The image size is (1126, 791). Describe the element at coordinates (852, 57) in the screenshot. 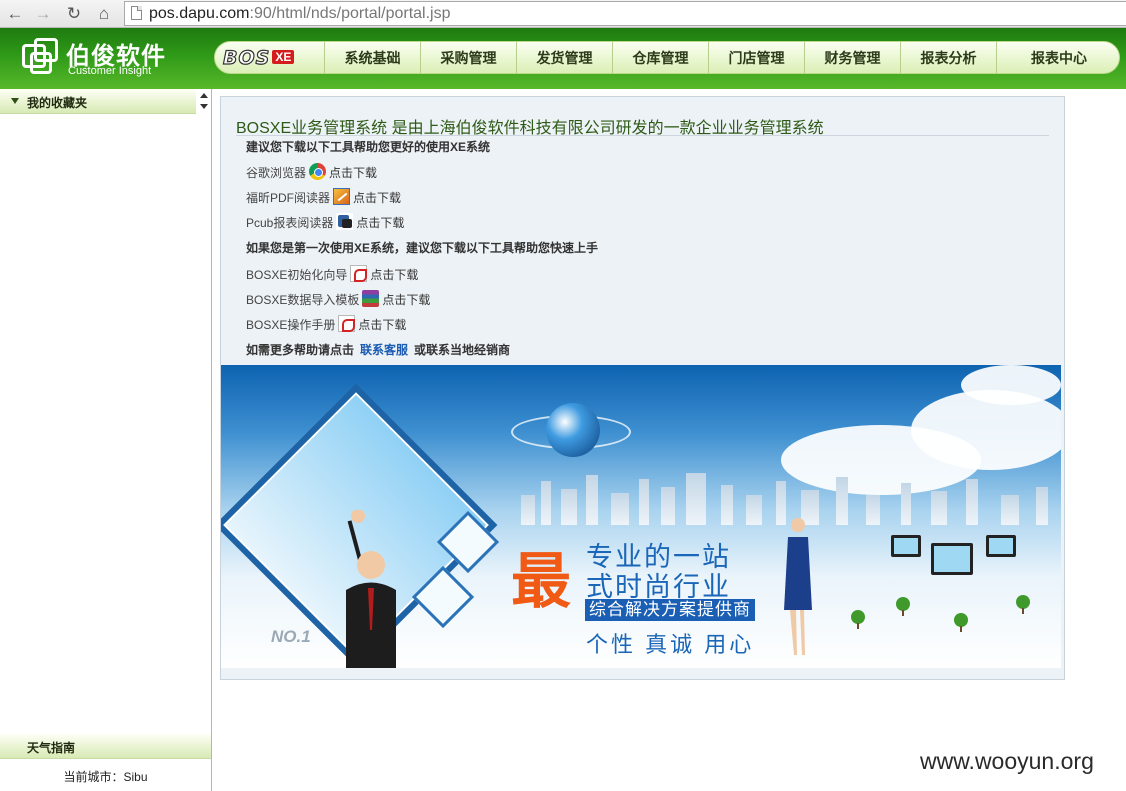

I see `menu-finance: 财务管理` at that location.